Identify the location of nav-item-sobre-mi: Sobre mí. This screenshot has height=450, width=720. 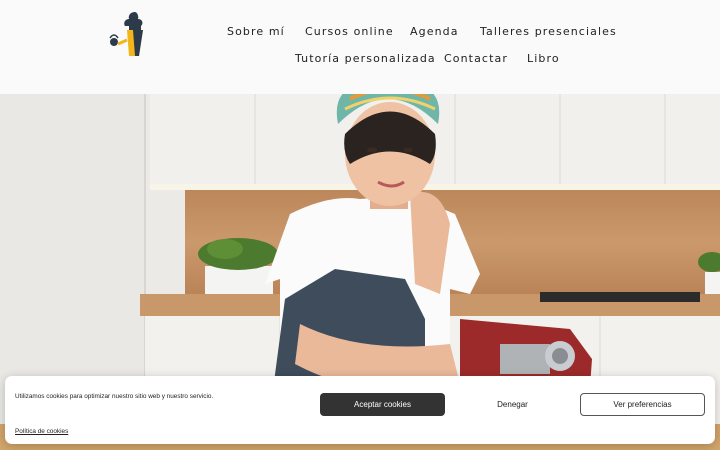
(256, 31).